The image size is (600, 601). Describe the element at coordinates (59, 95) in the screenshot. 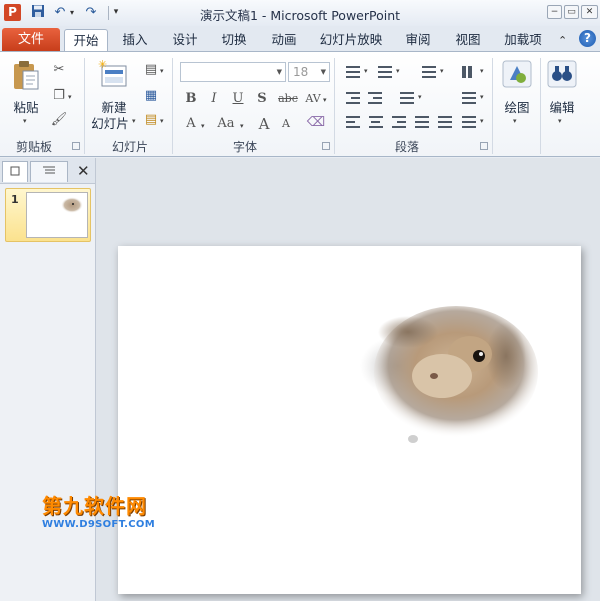

I see `copy-icon: ❐` at that location.